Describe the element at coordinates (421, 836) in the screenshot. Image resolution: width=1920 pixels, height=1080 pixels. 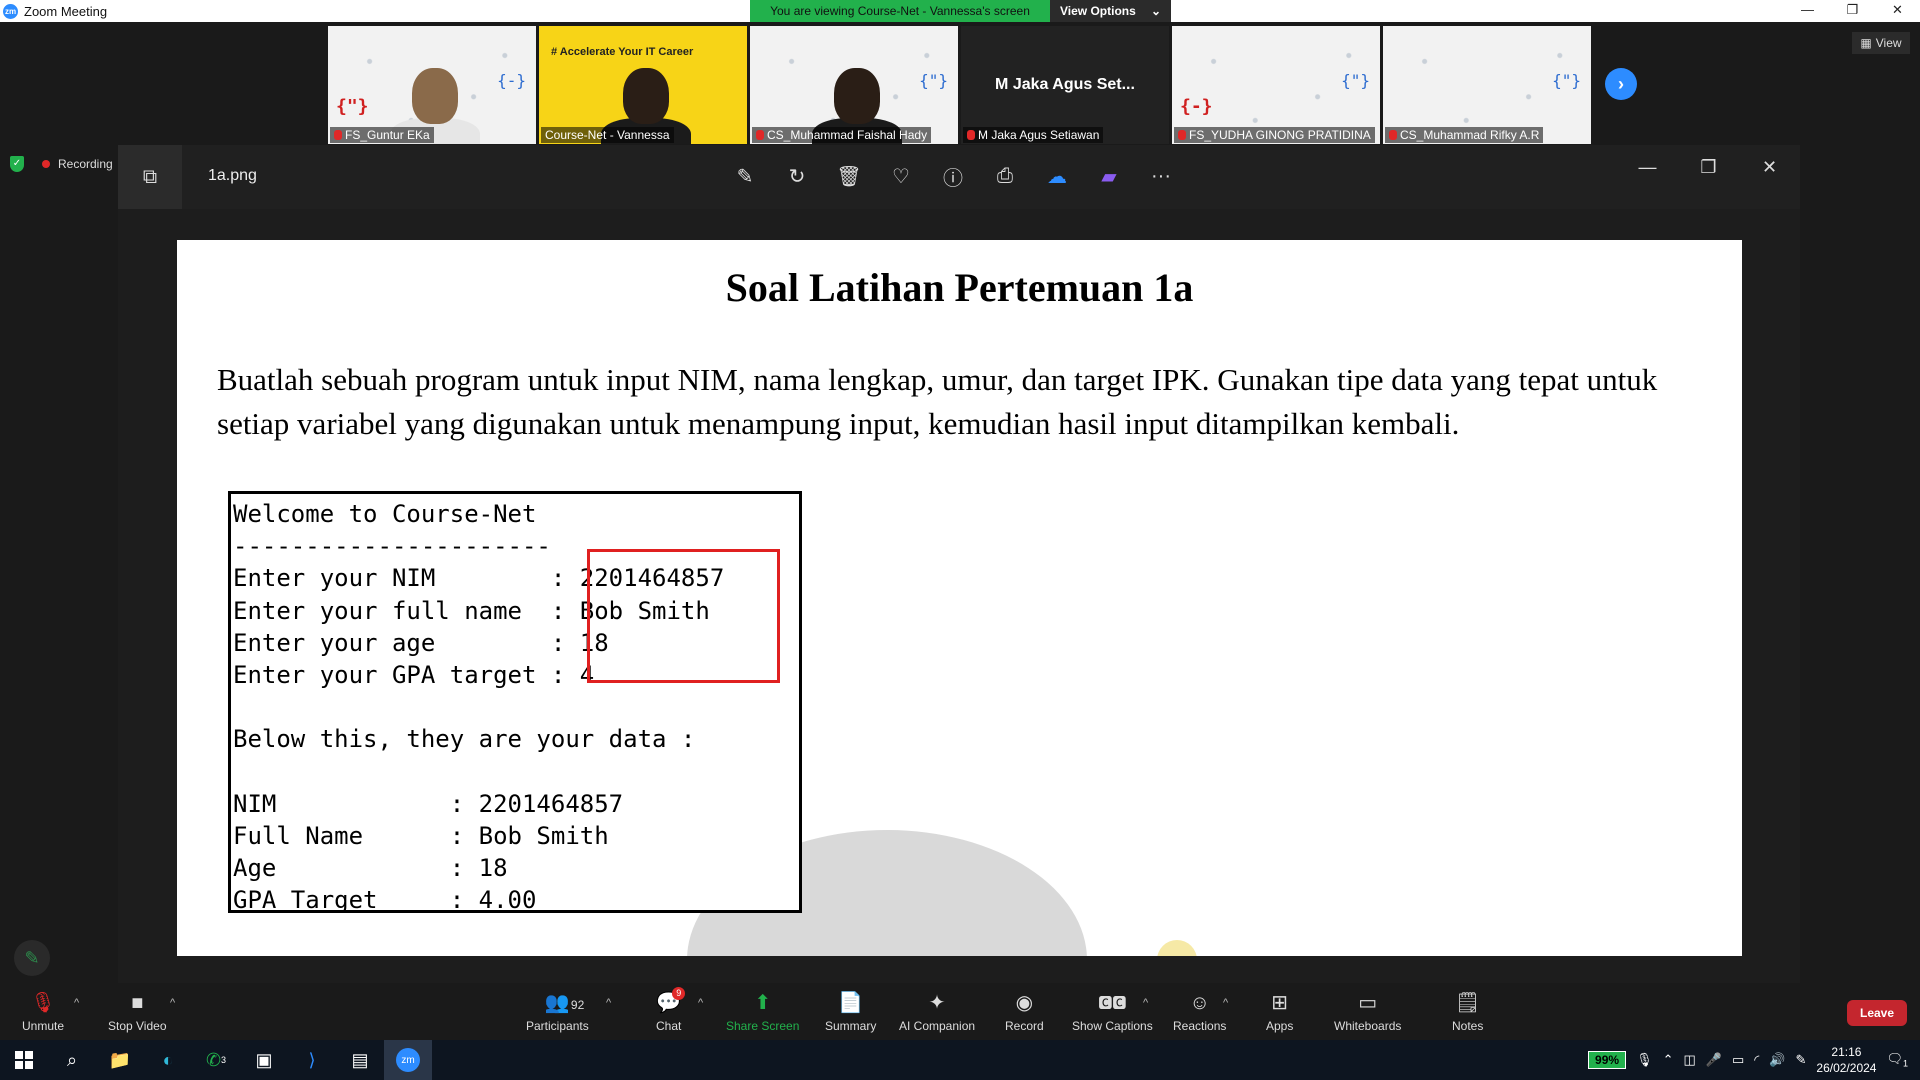
I see `console-line: Full Name : Bob Smith` at that location.